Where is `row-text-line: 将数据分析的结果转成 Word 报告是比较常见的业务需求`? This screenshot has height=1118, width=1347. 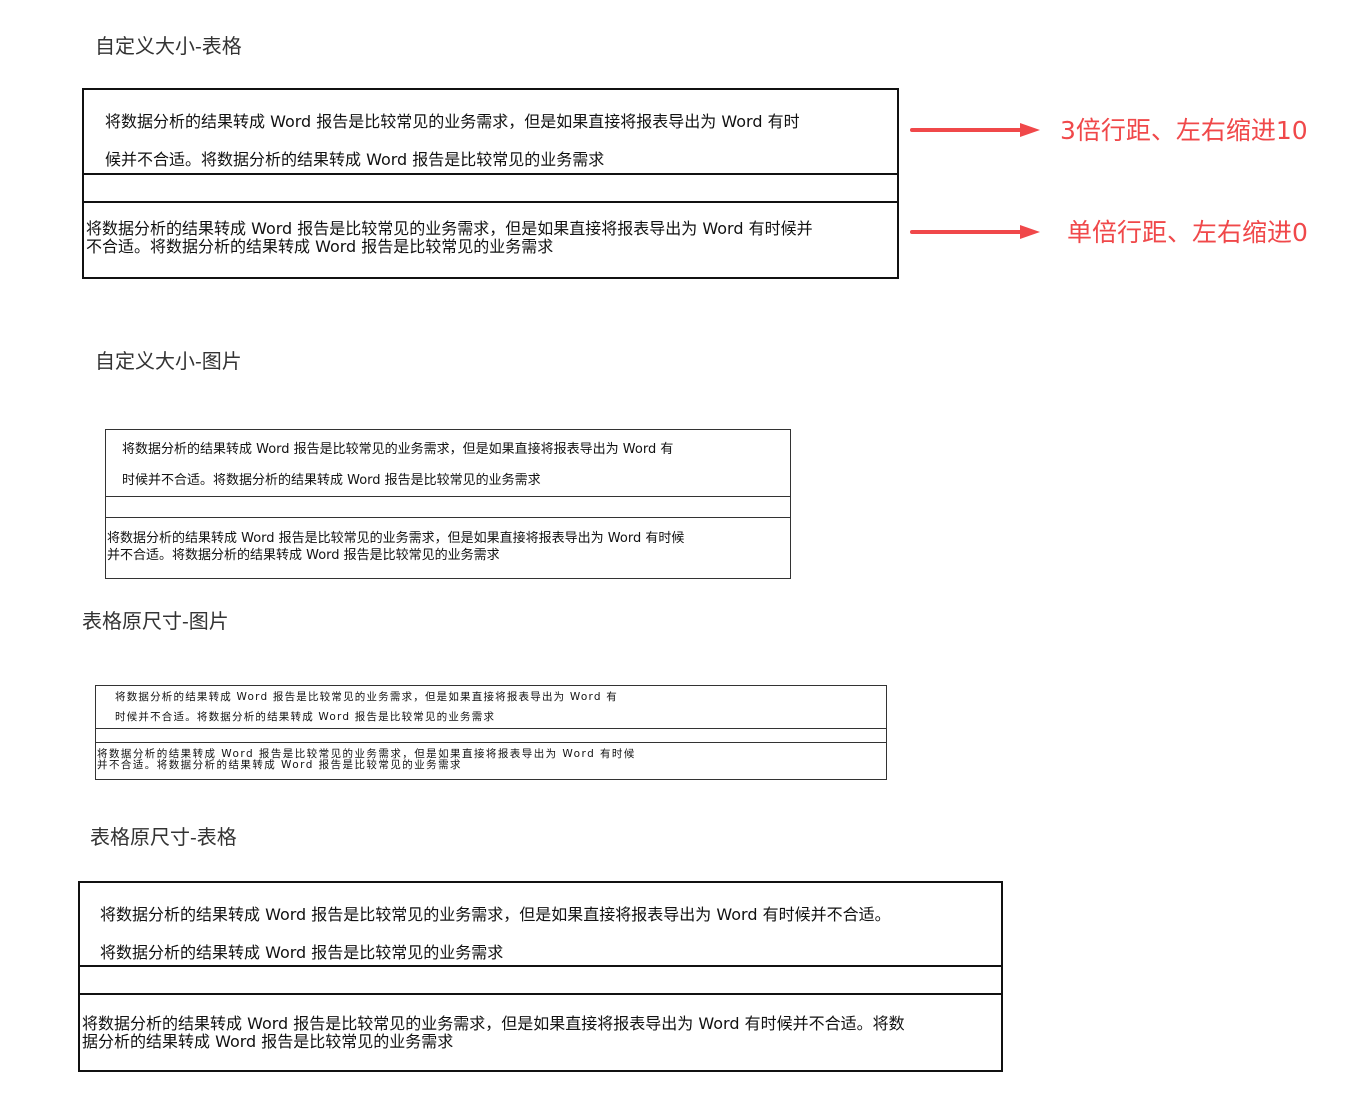
row-text-line: 将数据分析的结果转成 Word 报告是比较常见的业务需求 is located at coordinates (302, 952).